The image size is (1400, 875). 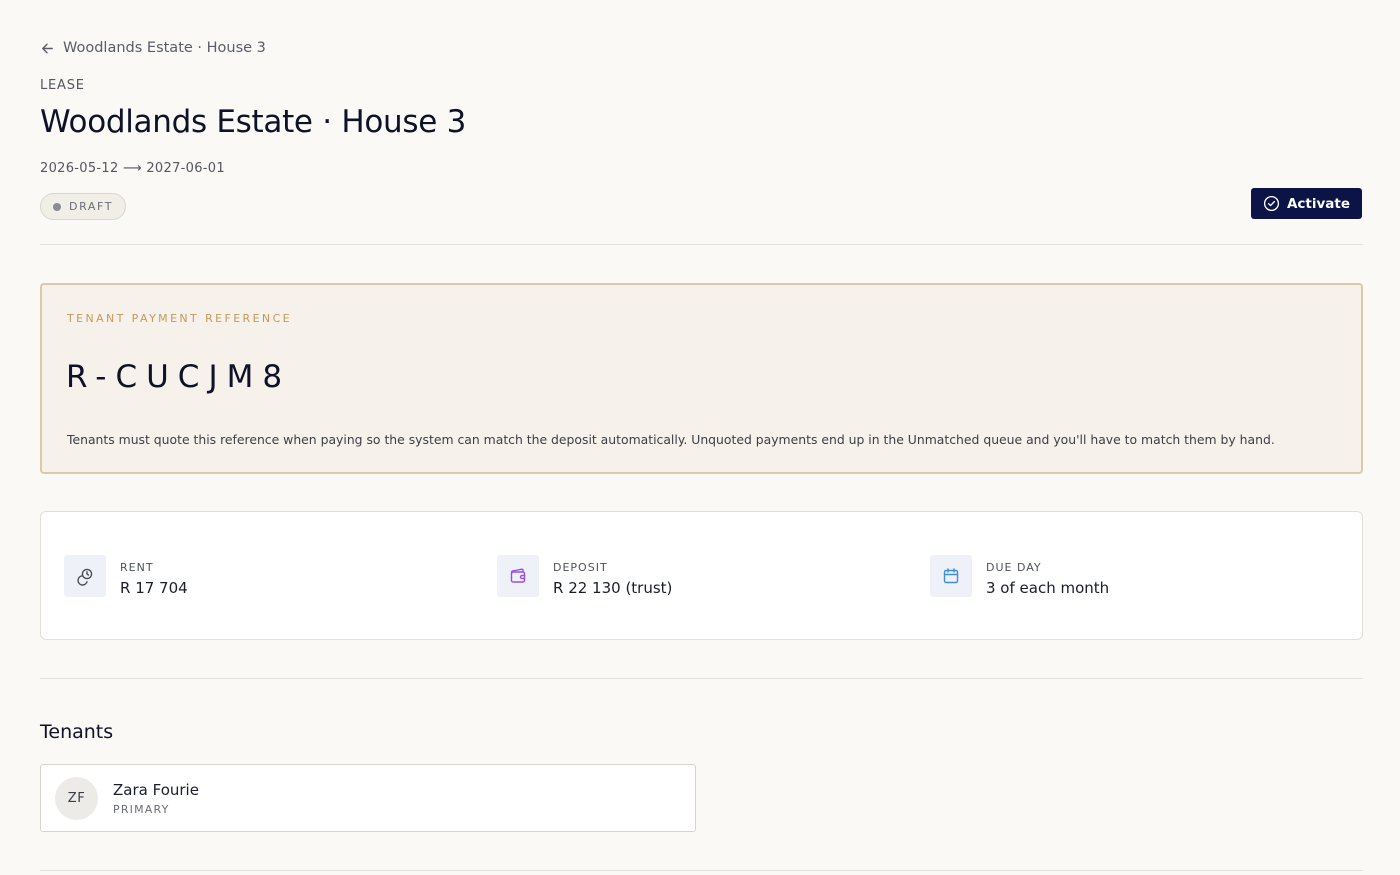 I want to click on avatar: ZF, so click(x=76, y=798).